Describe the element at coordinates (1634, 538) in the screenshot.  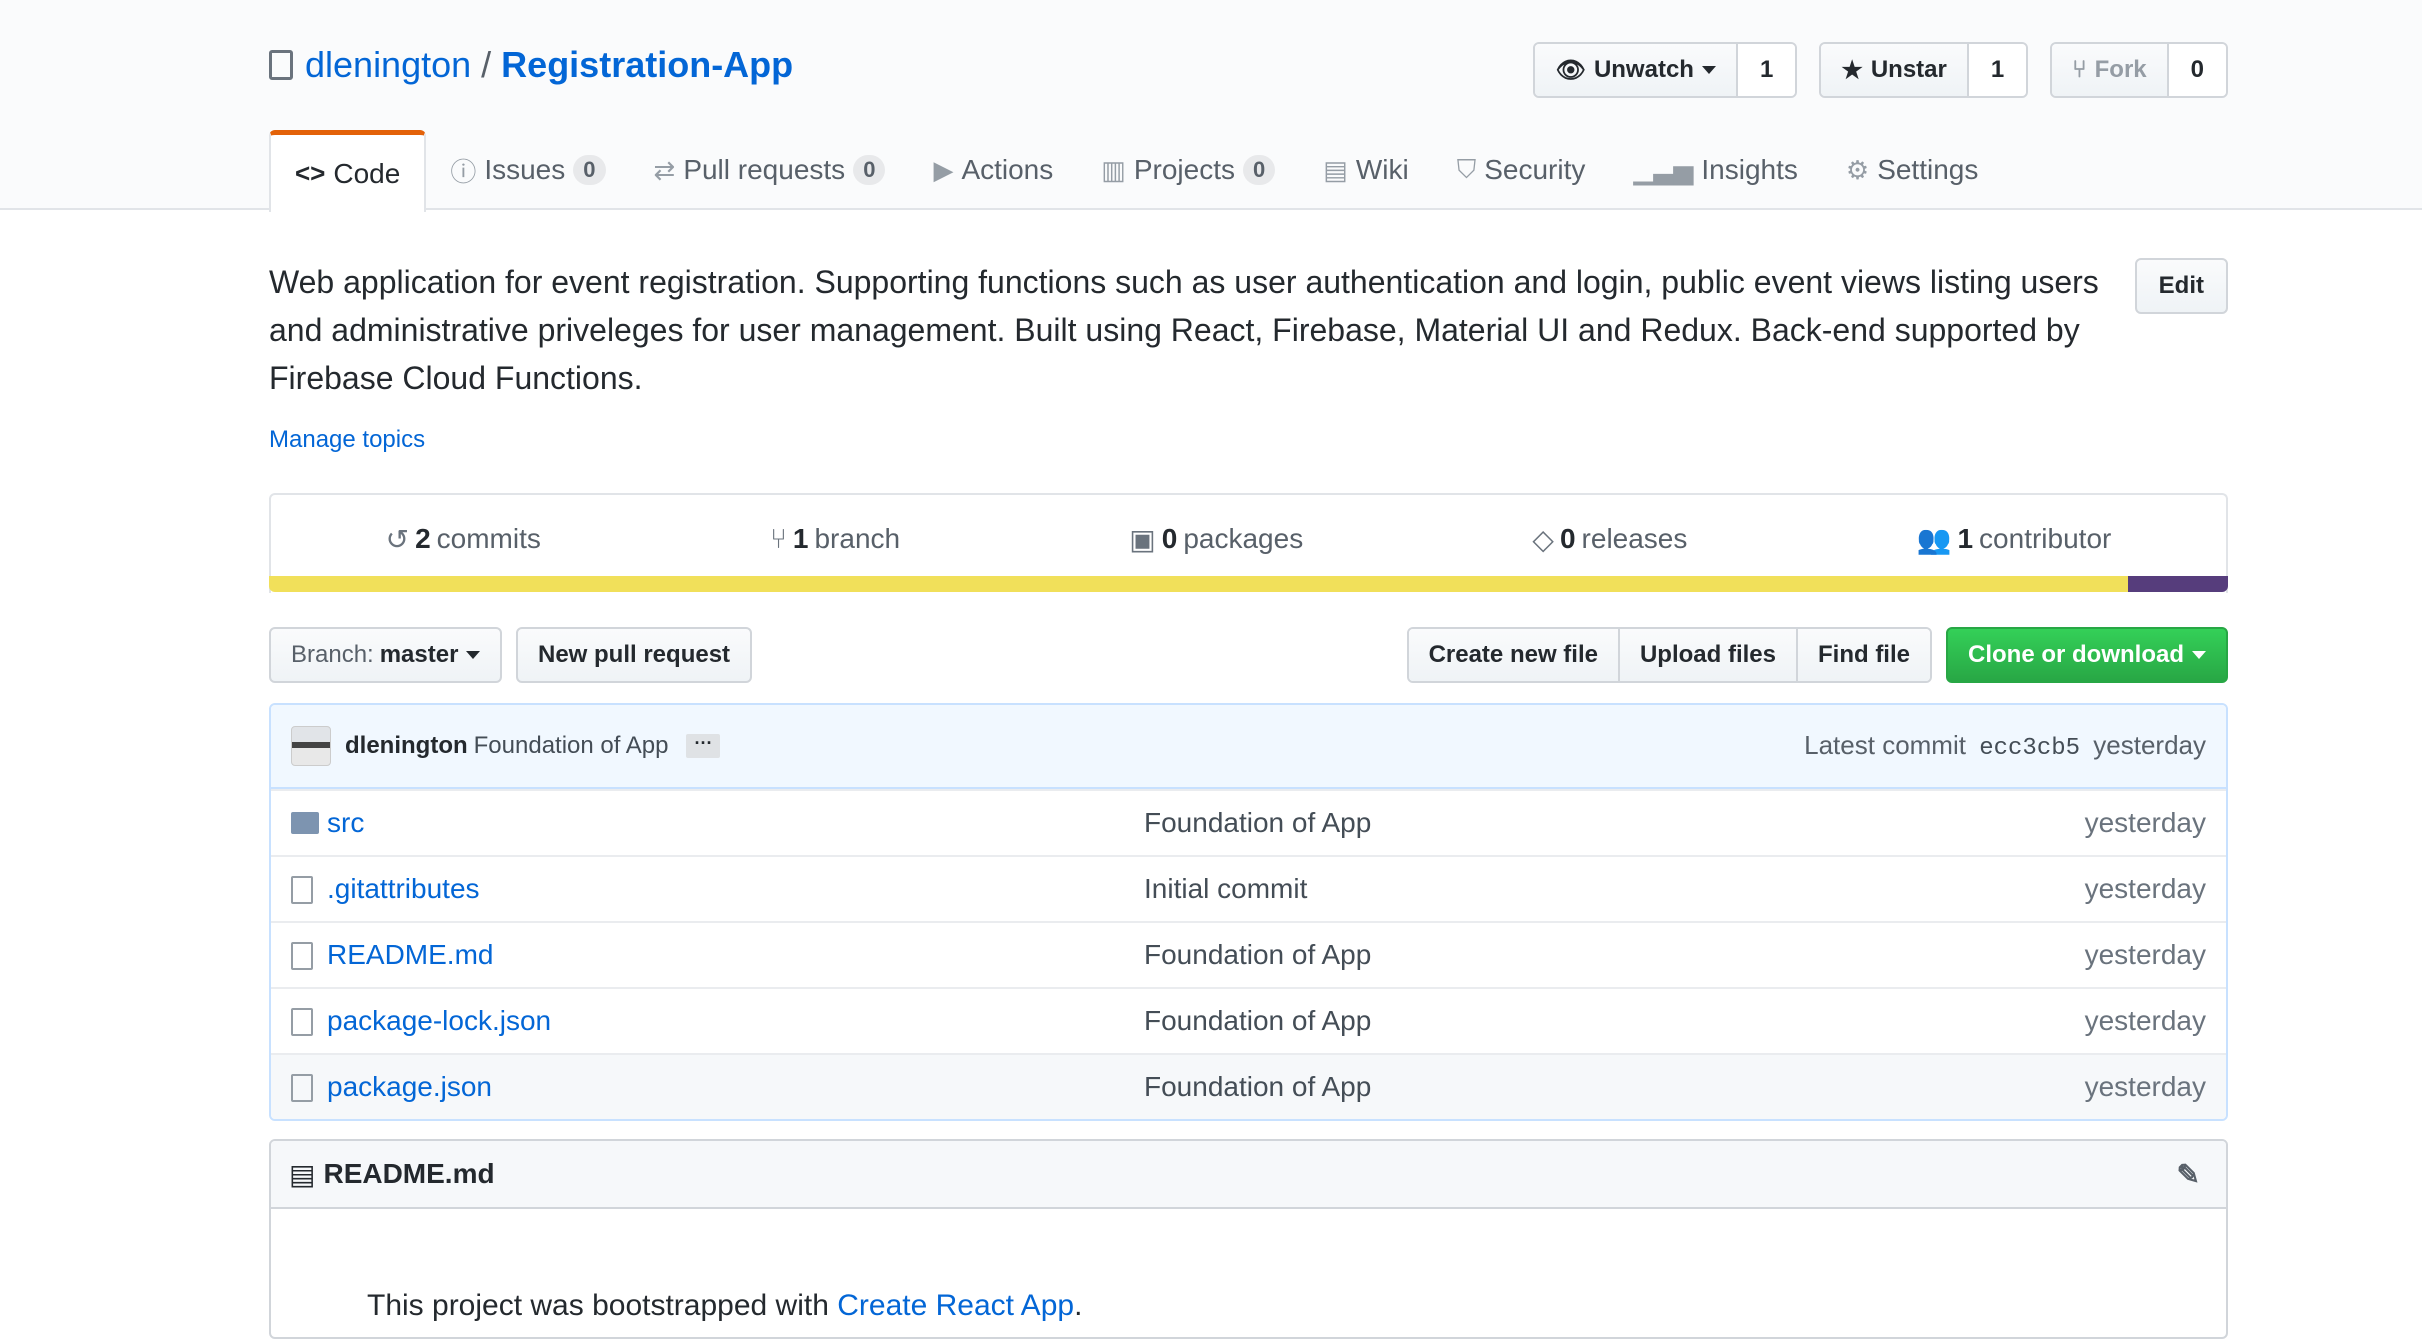
I see `releases-label: releases` at that location.